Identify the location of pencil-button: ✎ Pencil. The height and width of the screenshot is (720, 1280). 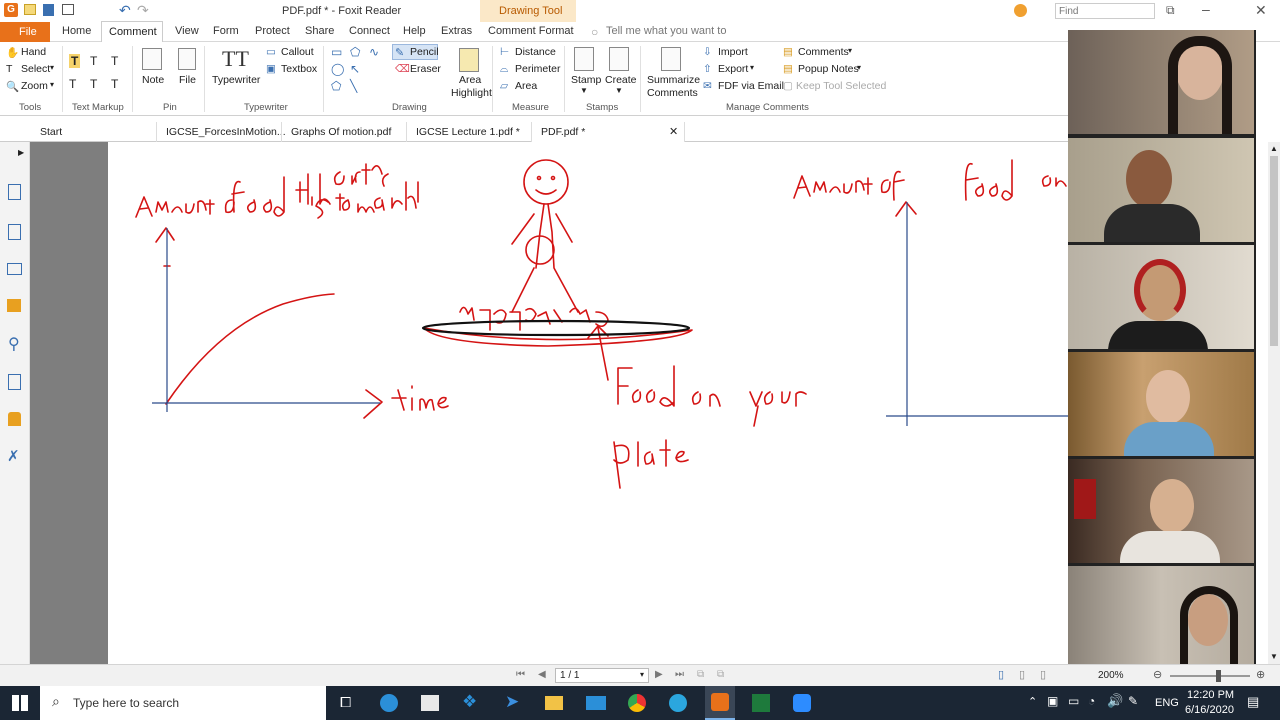
(415, 52).